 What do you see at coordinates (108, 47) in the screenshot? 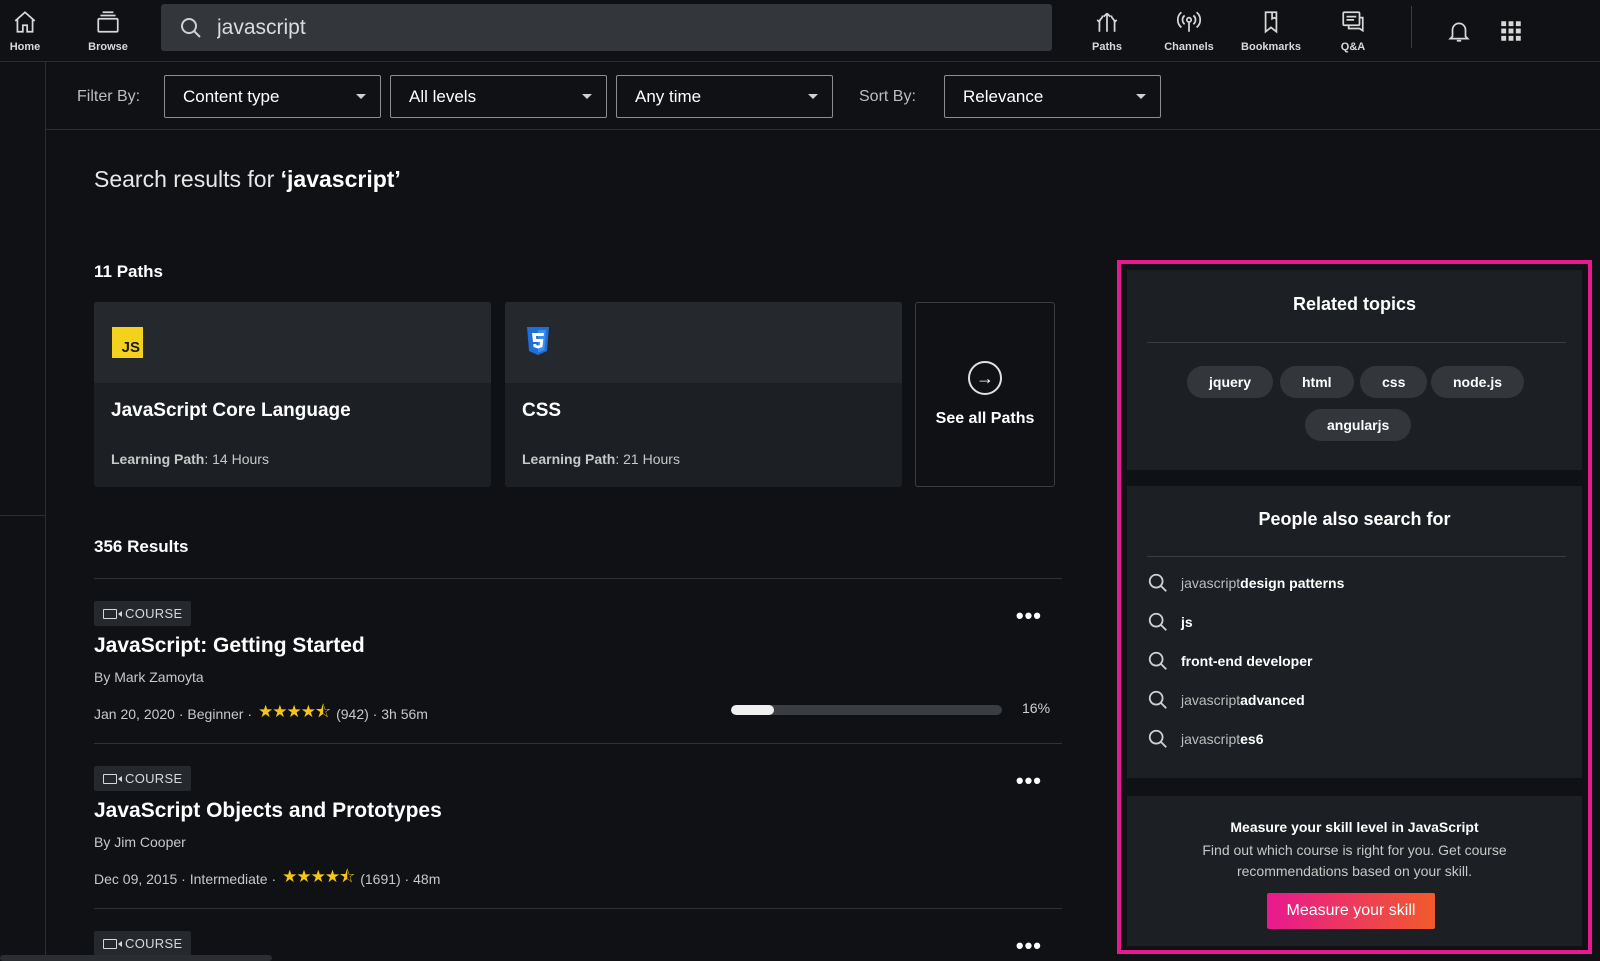
I see `nav-browse-label: Browse` at bounding box center [108, 47].